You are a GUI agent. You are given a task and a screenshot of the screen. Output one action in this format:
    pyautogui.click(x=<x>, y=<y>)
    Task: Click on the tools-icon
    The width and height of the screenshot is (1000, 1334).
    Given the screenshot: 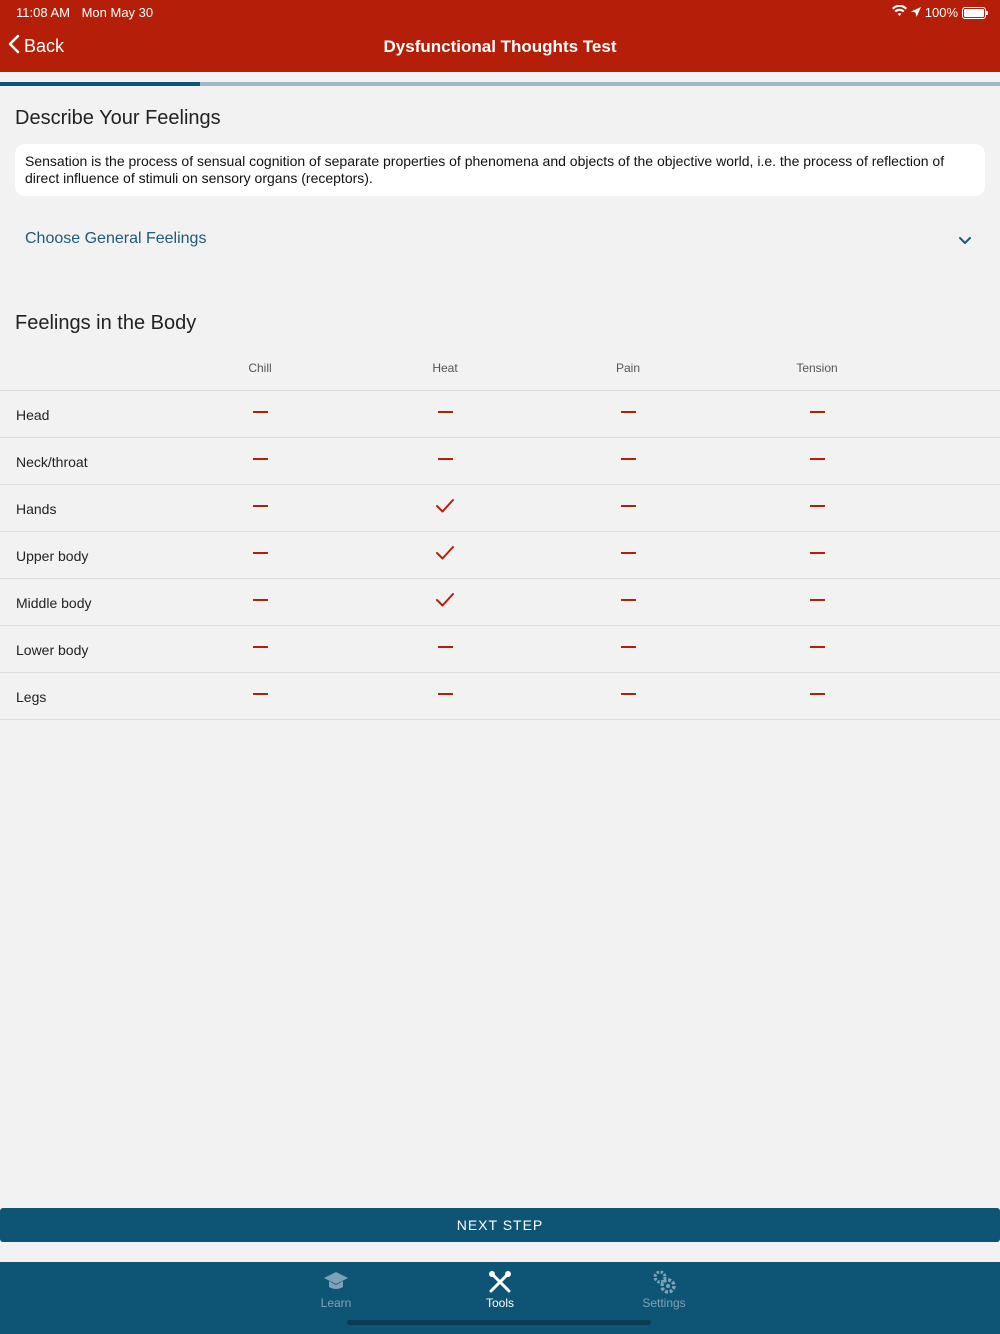 What is the action you would take?
    pyautogui.click(x=500, y=1282)
    